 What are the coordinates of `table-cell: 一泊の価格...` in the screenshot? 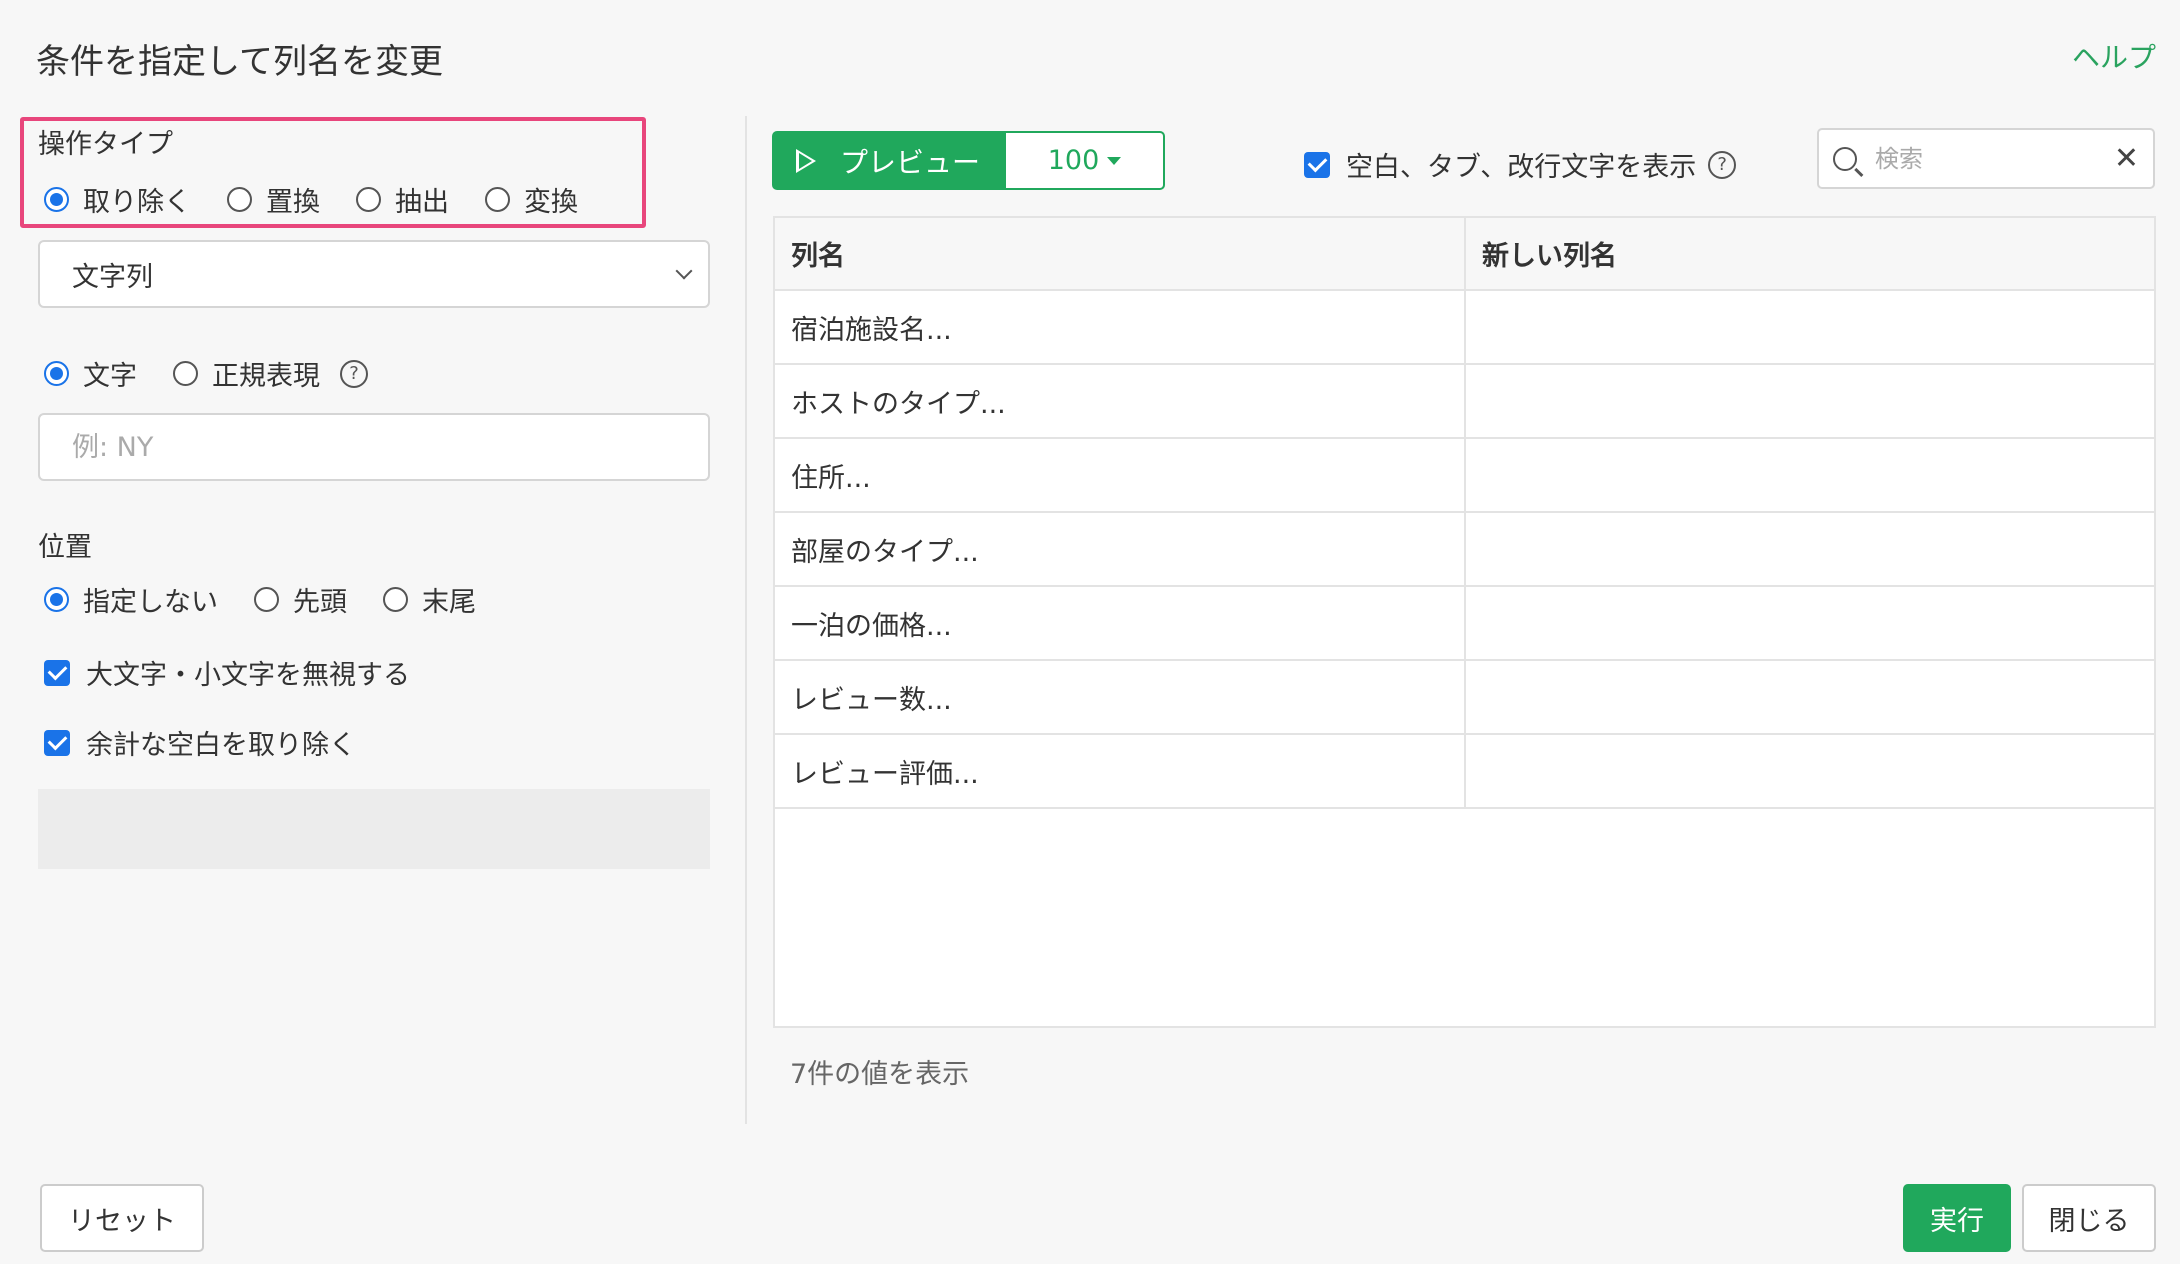 It's located at (1120, 623).